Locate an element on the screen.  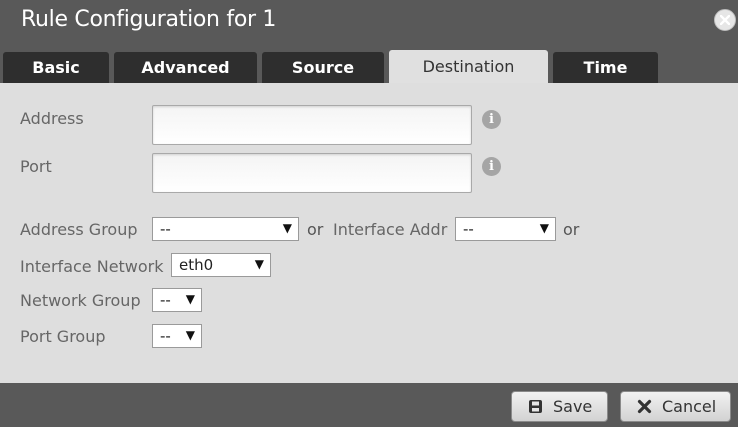
tab-basic: Basic is located at coordinates (56, 67).